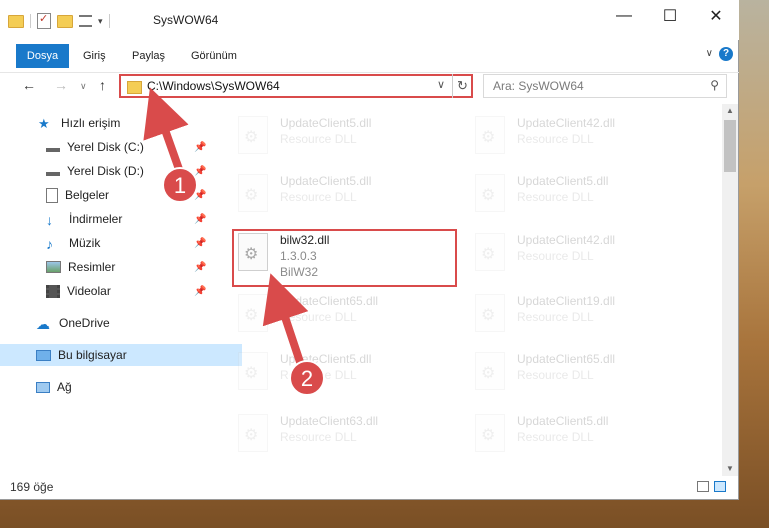  I want to click on help-icon: ?, so click(726, 54).